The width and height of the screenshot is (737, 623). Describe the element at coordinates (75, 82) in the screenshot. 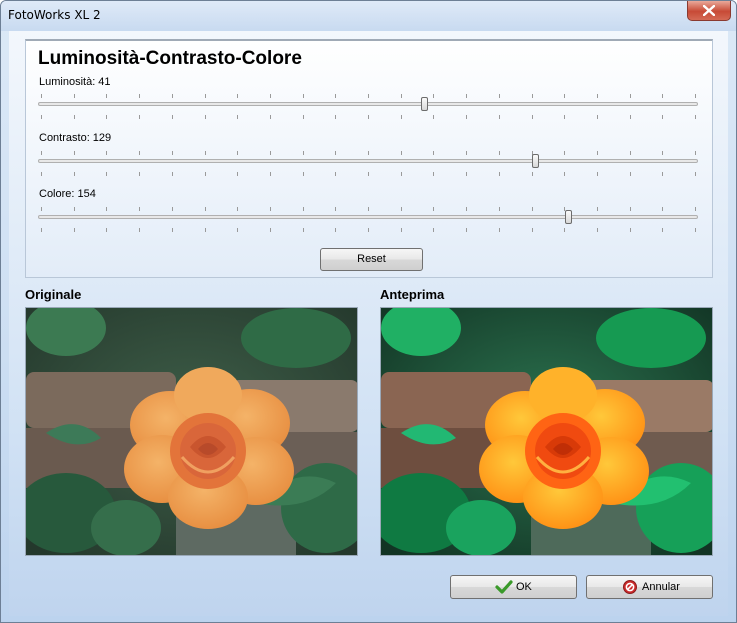

I see `brightness-label: Luminosità: 41` at that location.